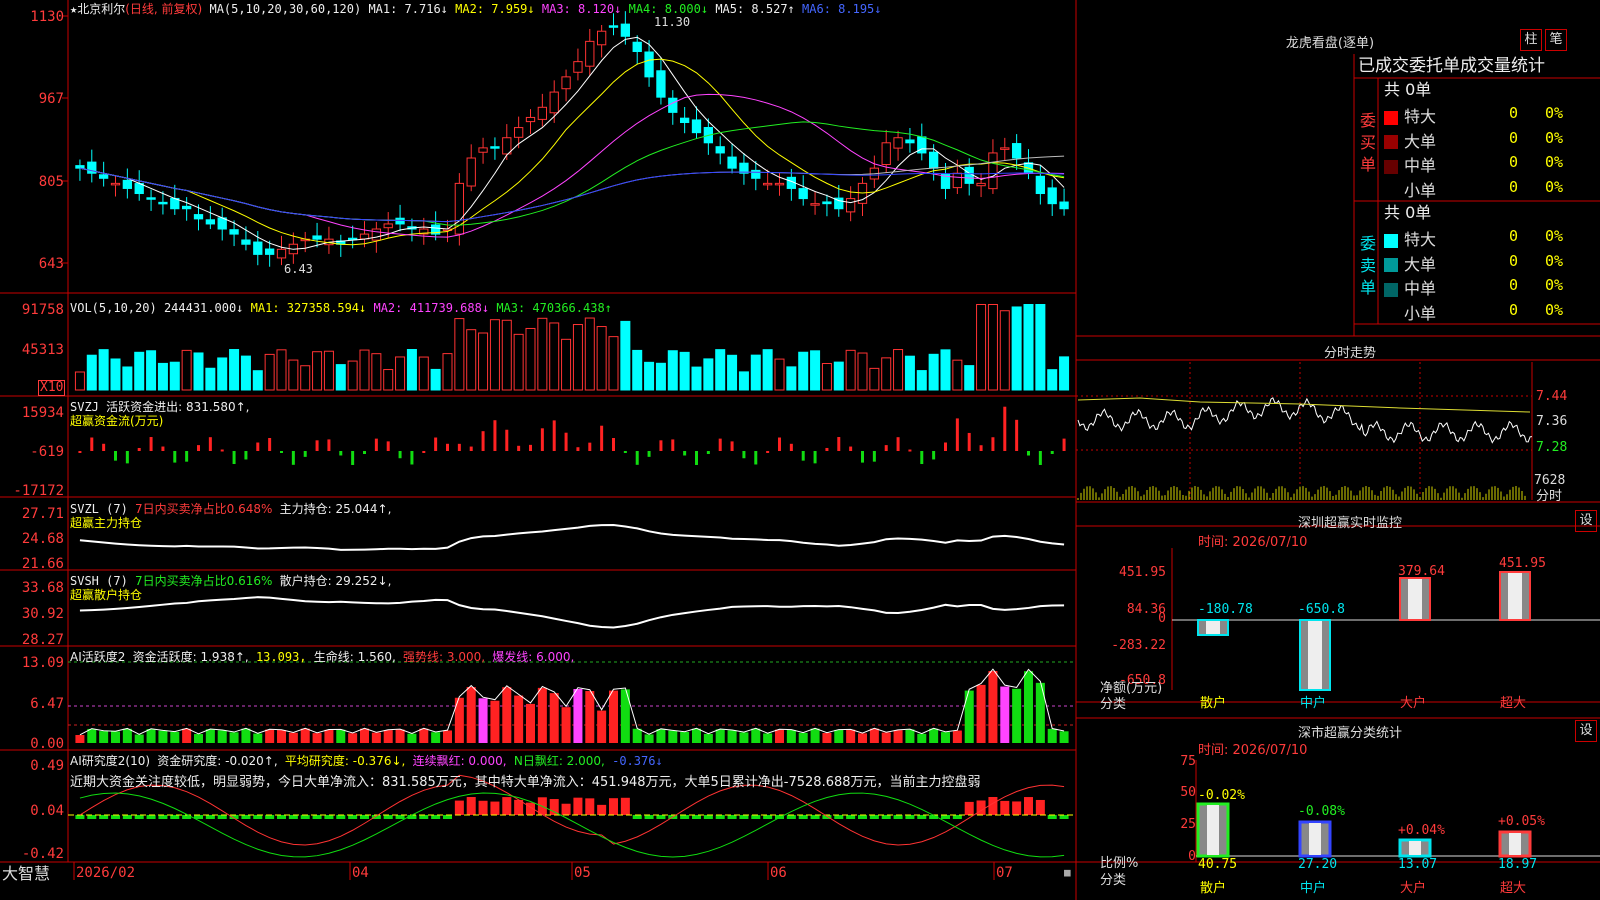 Image resolution: width=1600 pixels, height=900 pixels. Describe the element at coordinates (42, 350) in the screenshot. I see `vol-axis-label: 45313` at that location.